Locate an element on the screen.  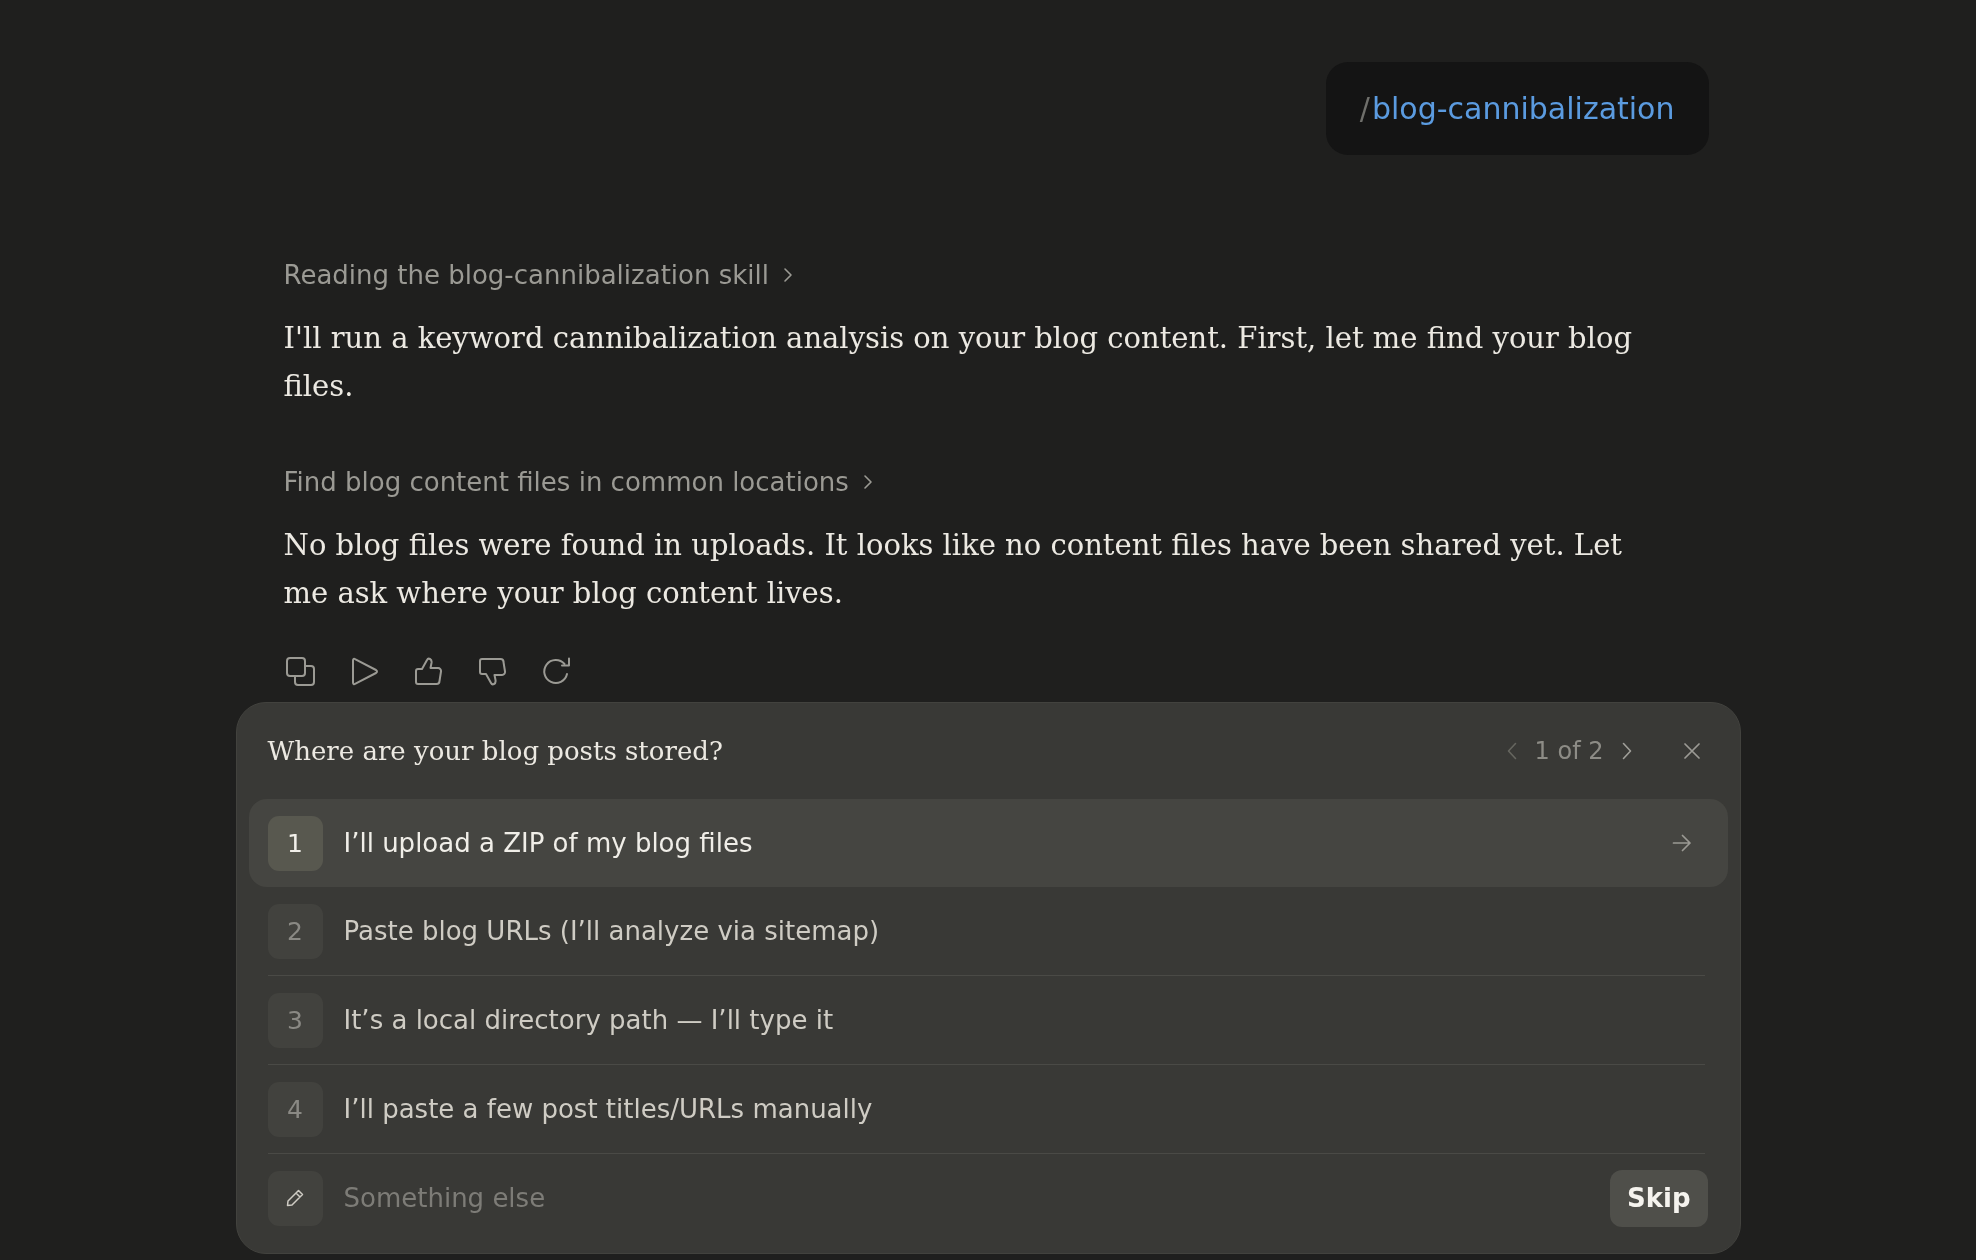
close-icon is located at coordinates (1691, 751).